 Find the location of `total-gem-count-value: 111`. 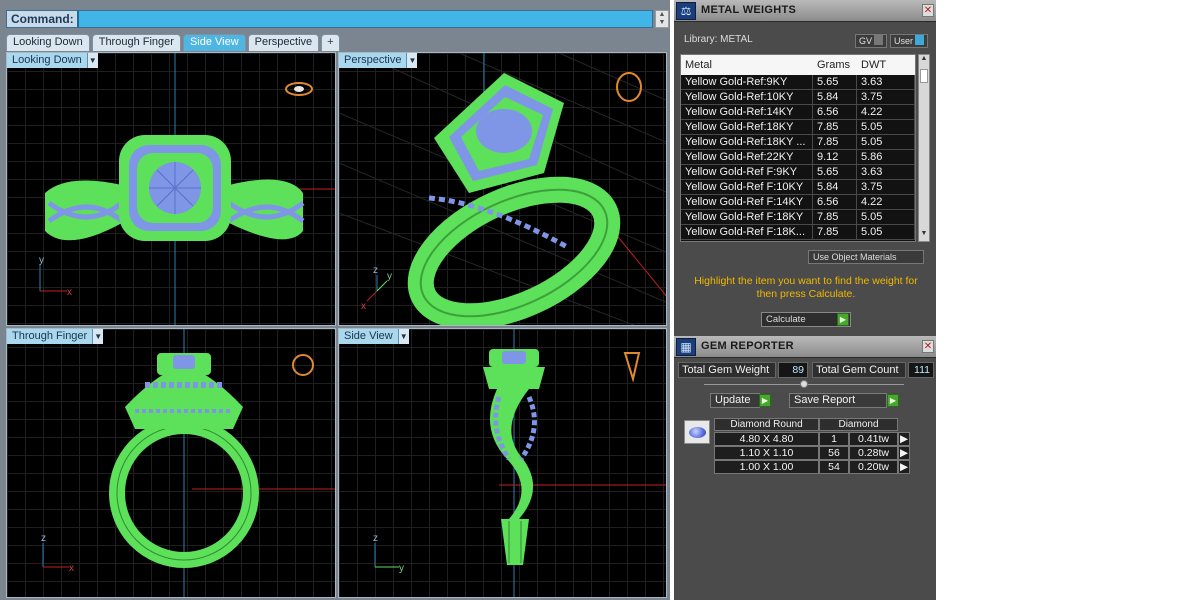

total-gem-count-value: 111 is located at coordinates (921, 370).